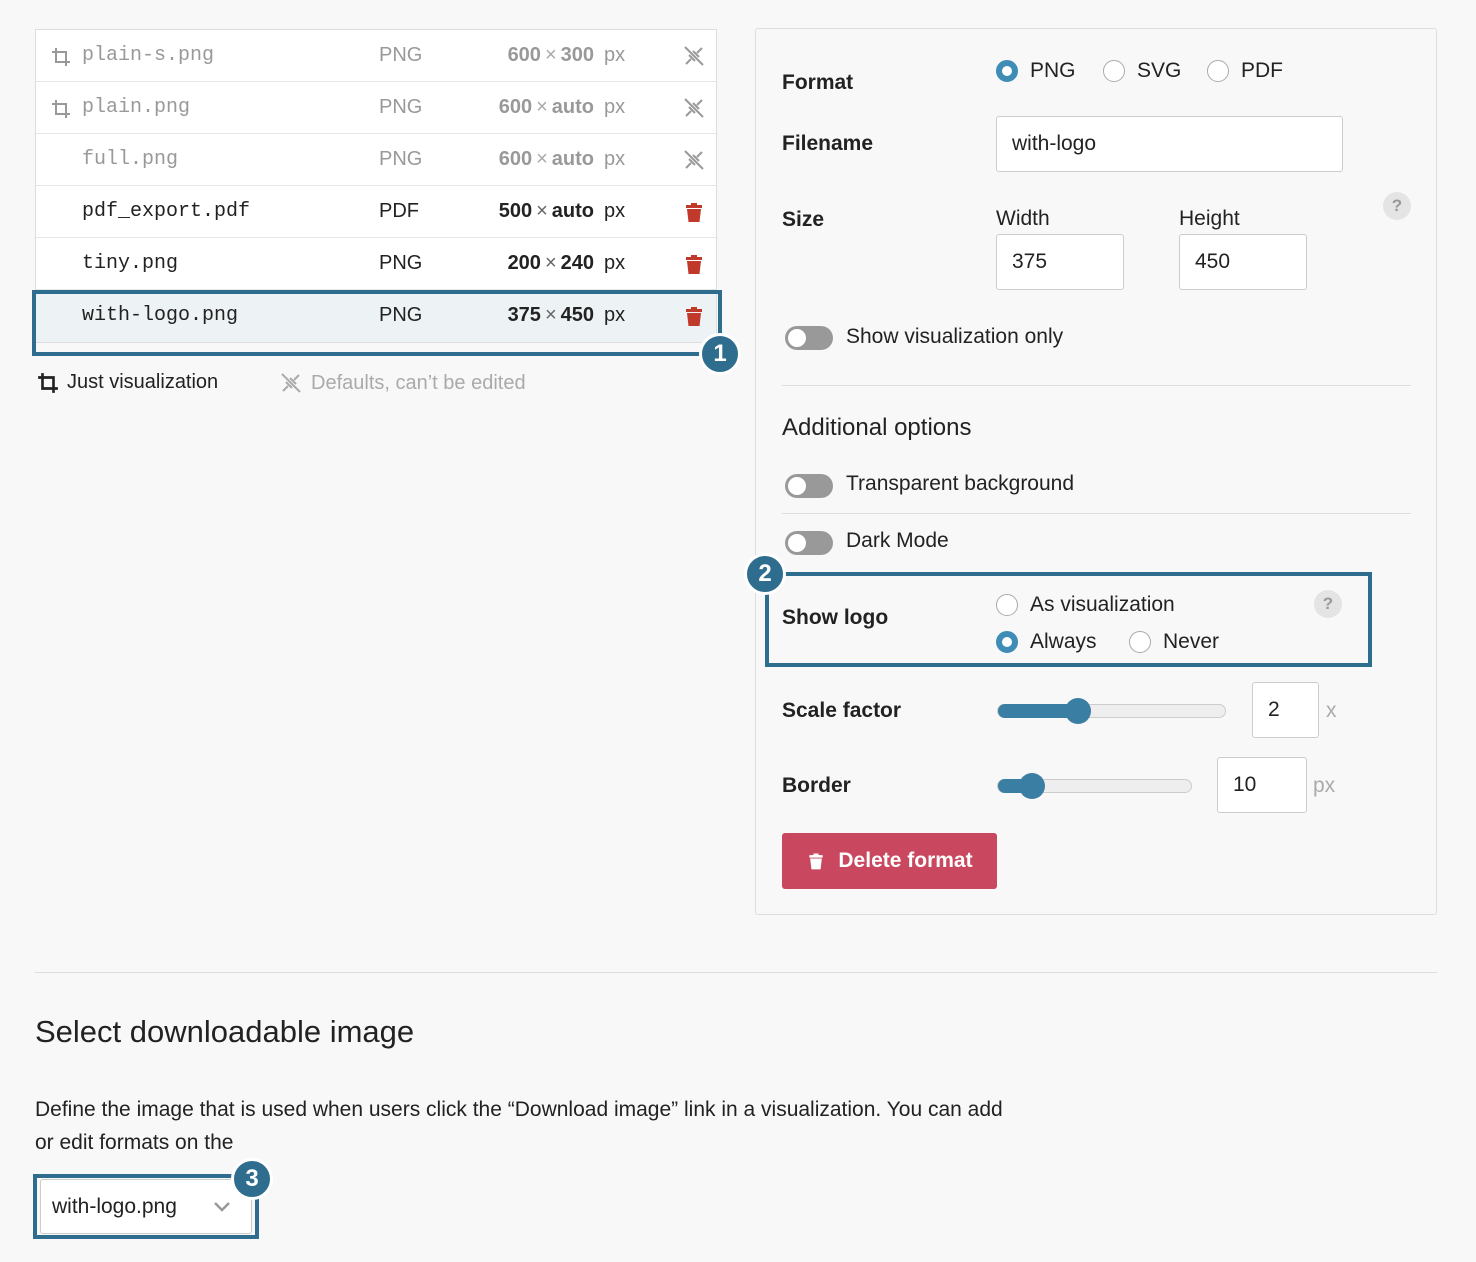 The height and width of the screenshot is (1262, 1476). Describe the element at coordinates (376, 212) in the screenshot. I see `format-row-pdf-export: pdf_export.pdf PDF 500 × auto px` at that location.